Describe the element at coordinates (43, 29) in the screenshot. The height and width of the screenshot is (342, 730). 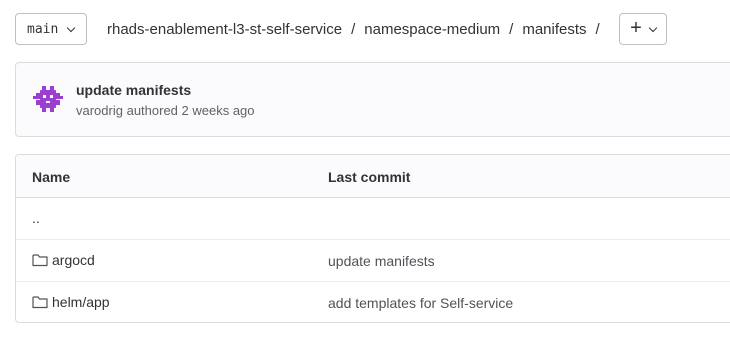
I see `branch-name: main` at that location.